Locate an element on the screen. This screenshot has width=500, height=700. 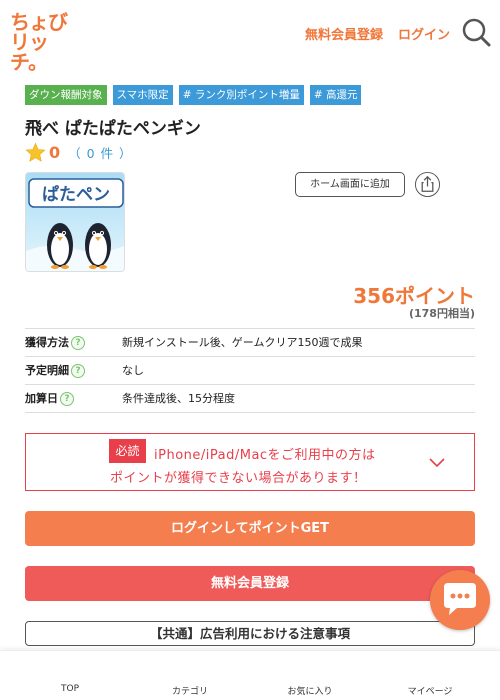
user-icon is located at coordinates (430, 667).